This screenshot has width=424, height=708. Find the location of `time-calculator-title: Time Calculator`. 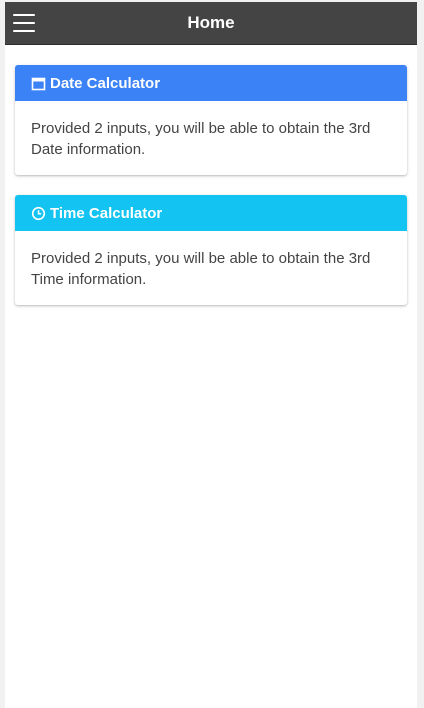

time-calculator-title: Time Calculator is located at coordinates (106, 213).